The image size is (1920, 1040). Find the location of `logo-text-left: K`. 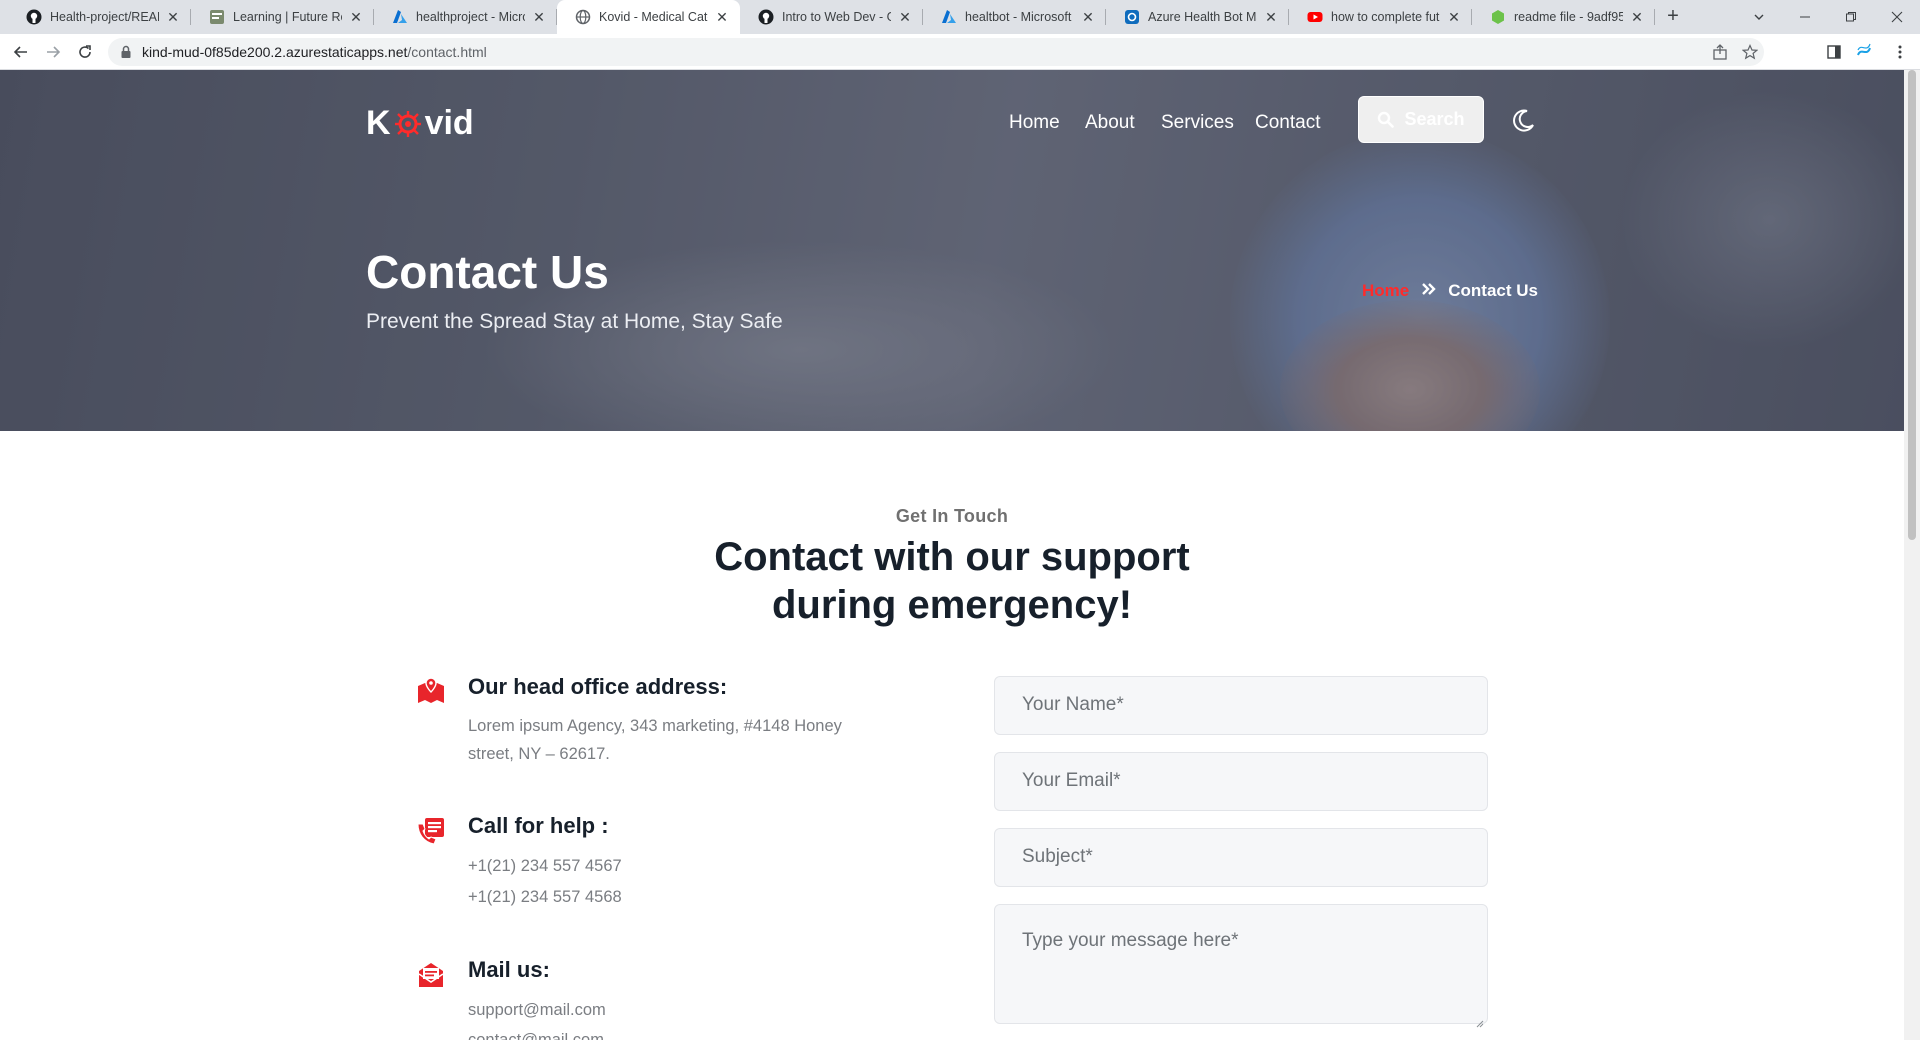

logo-text-left: K is located at coordinates (378, 123).